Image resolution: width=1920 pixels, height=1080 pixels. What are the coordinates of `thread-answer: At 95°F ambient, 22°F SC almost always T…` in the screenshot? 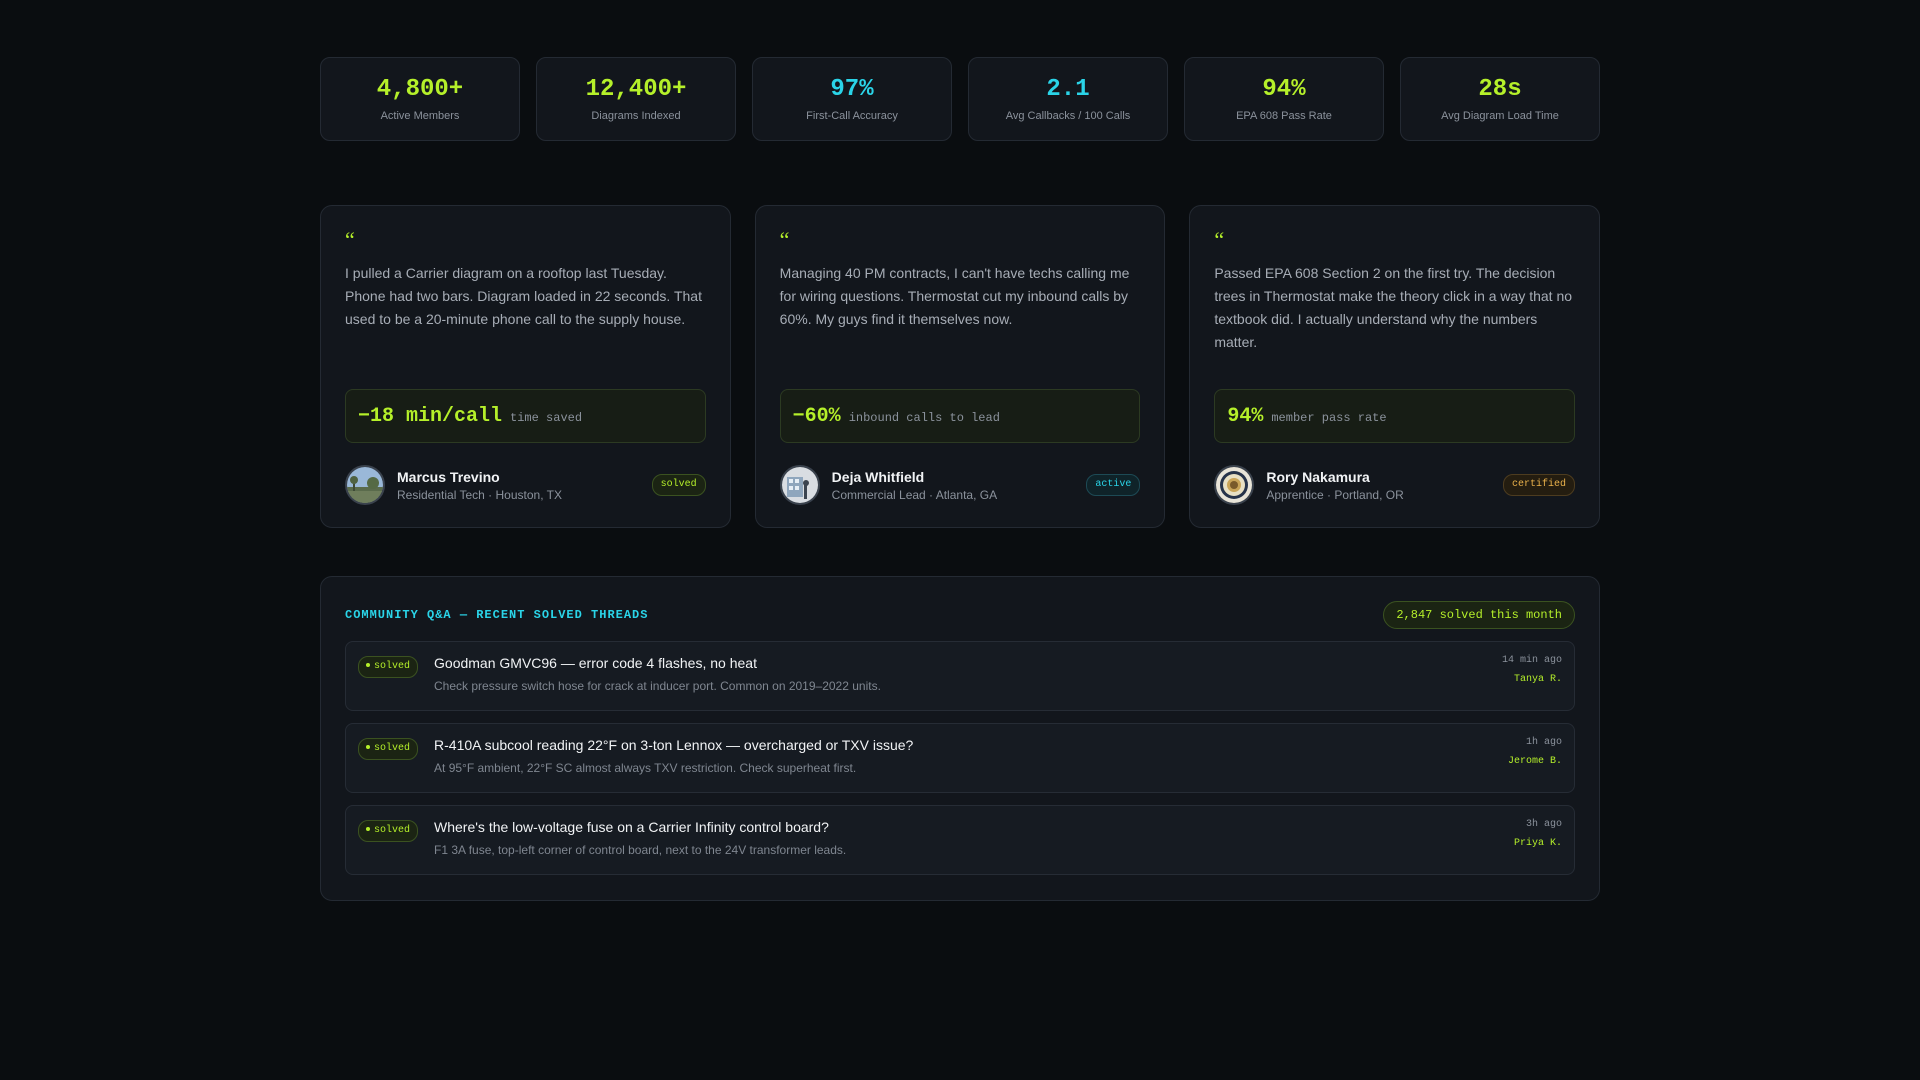 It's located at (645, 768).